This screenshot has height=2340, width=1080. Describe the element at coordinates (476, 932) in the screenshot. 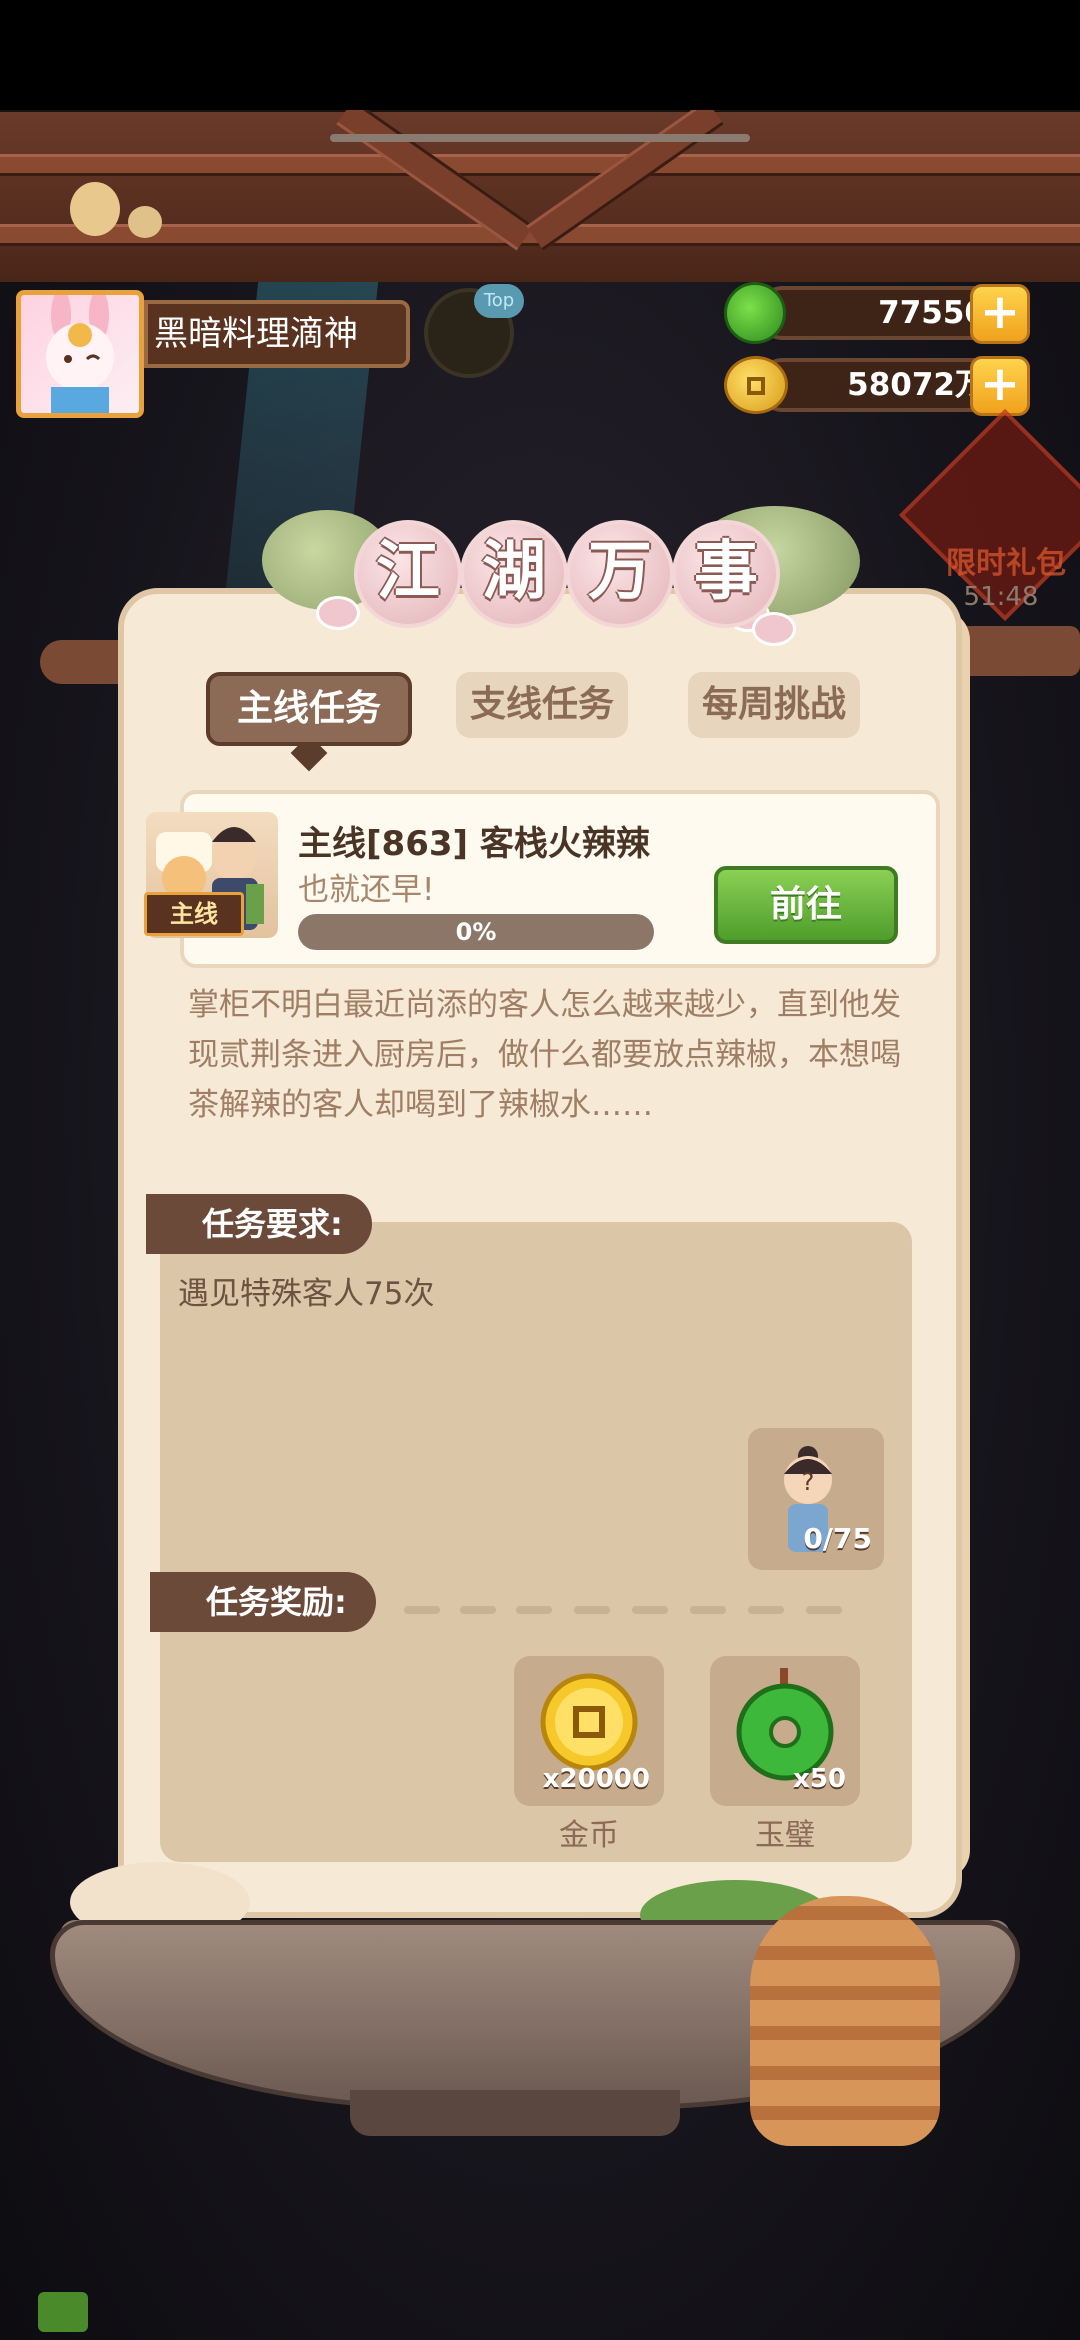

I see `quest-progress-text: 0%` at that location.